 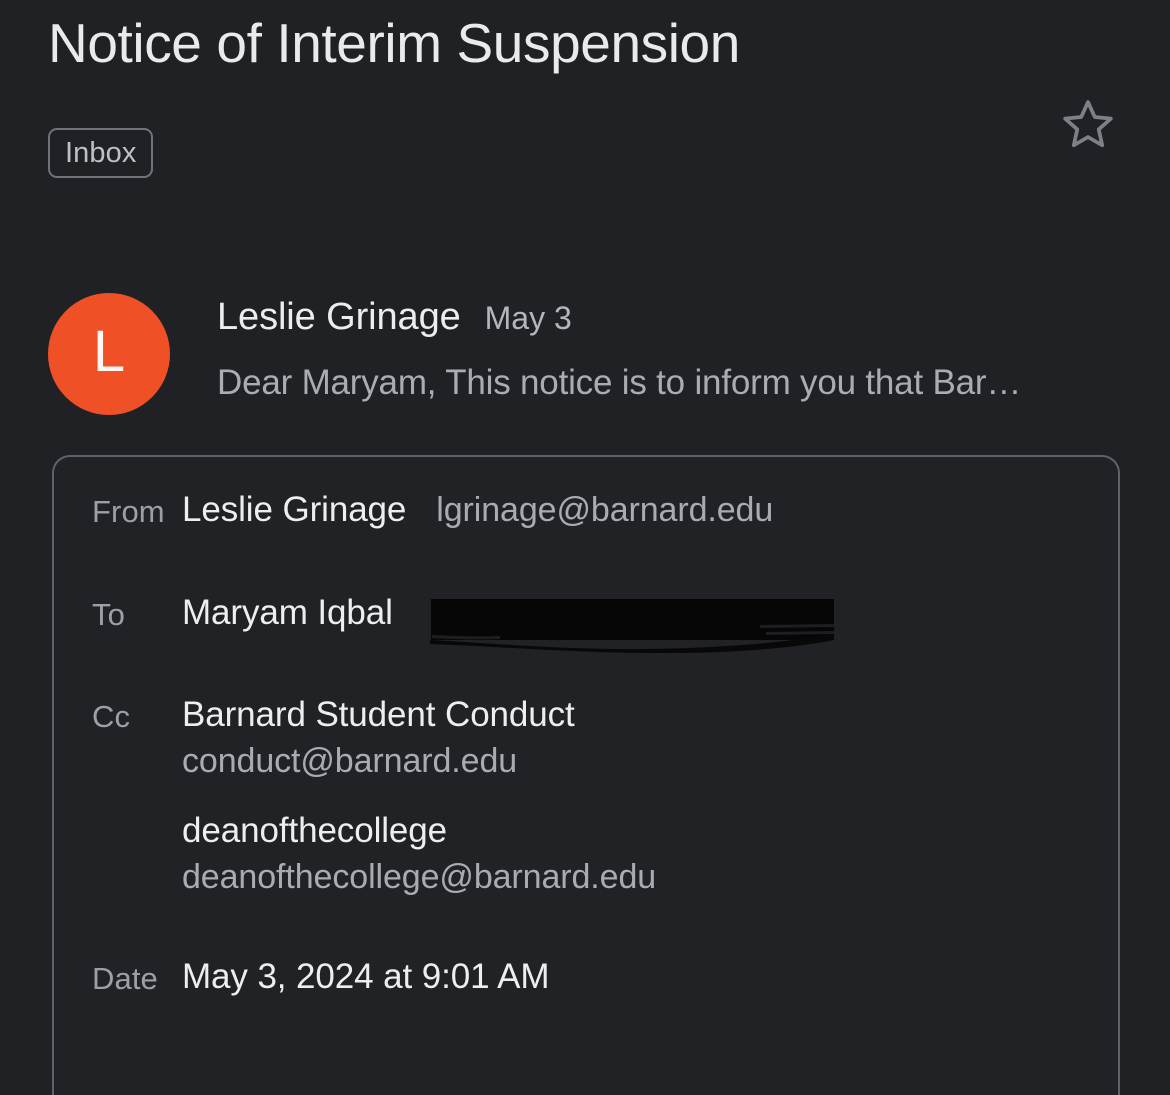 I want to click on star-button, so click(x=1088, y=124).